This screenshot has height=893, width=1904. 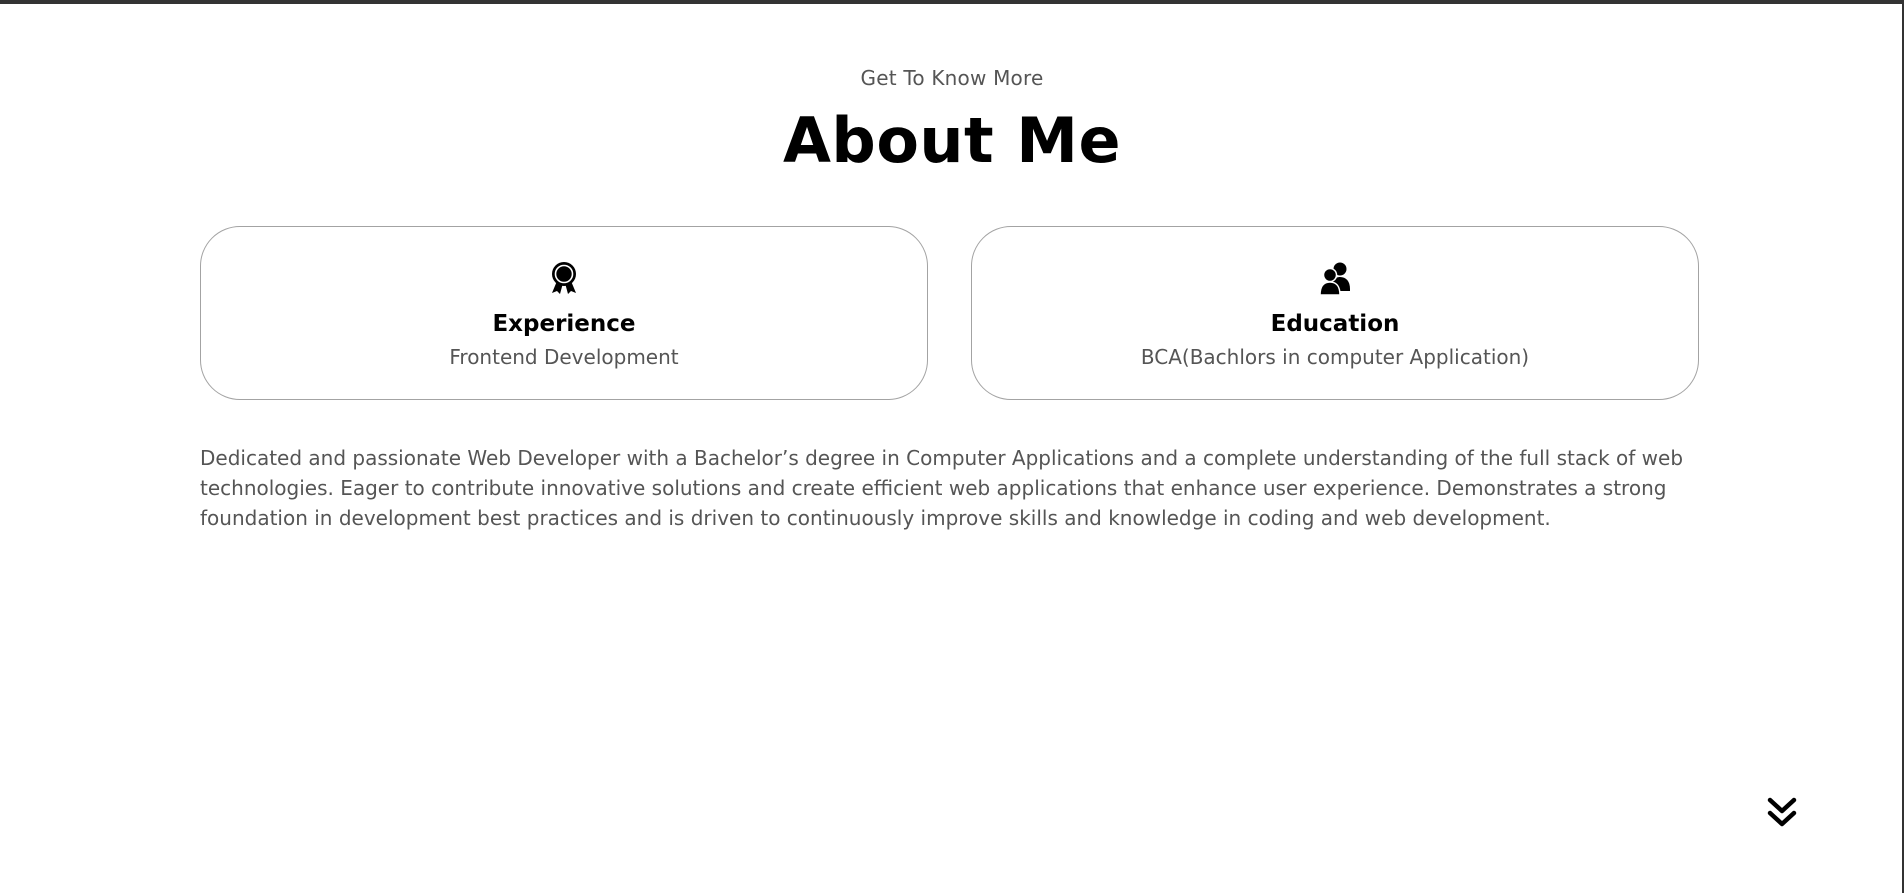 What do you see at coordinates (564, 324) in the screenshot?
I see `experience-title: Experience` at bounding box center [564, 324].